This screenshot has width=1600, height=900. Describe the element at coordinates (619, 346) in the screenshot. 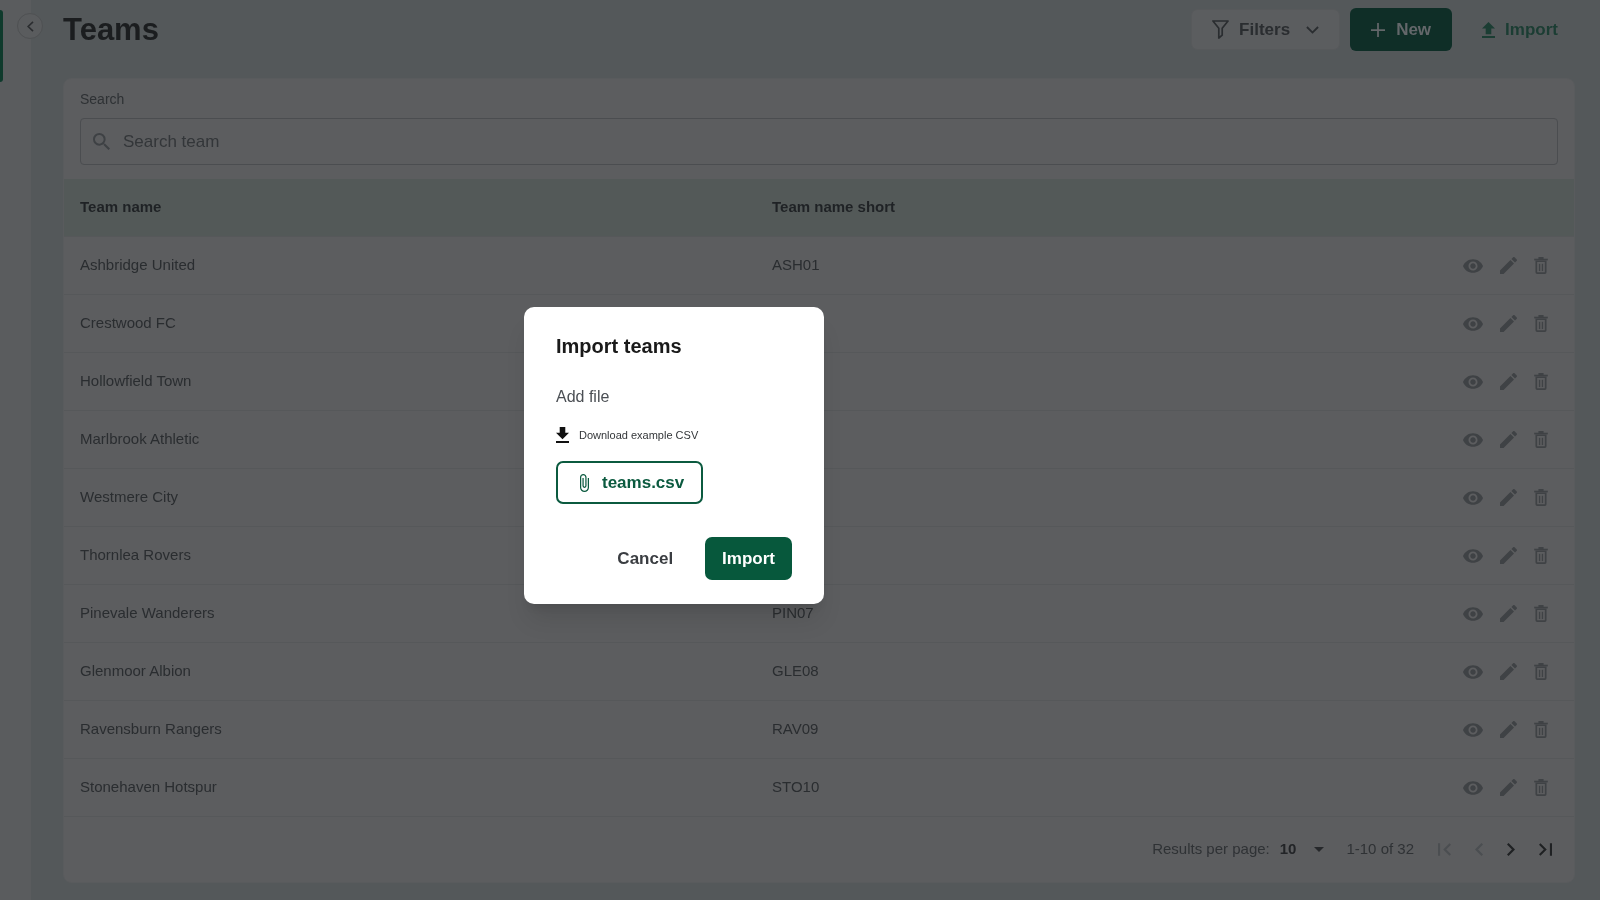

I see `dialog-title: Import teams` at that location.